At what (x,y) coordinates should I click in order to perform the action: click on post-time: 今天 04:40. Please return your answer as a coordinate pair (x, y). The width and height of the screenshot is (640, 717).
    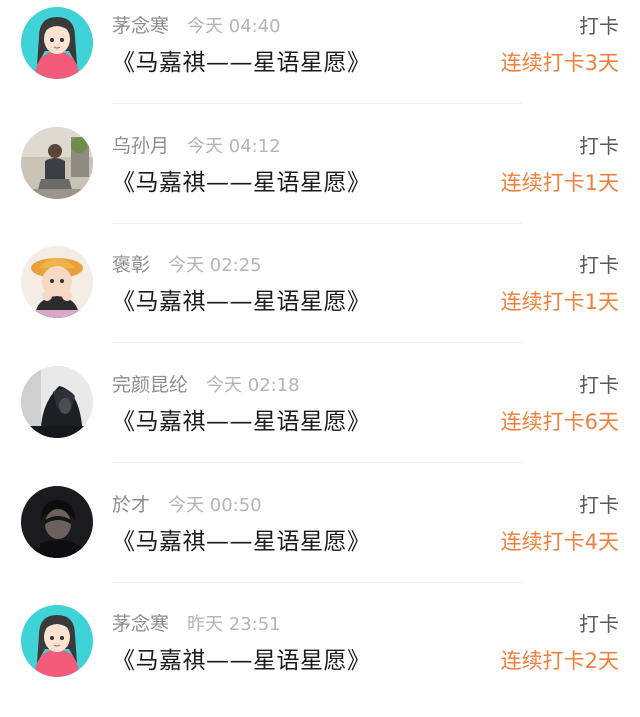
    Looking at the image, I should click on (234, 26).